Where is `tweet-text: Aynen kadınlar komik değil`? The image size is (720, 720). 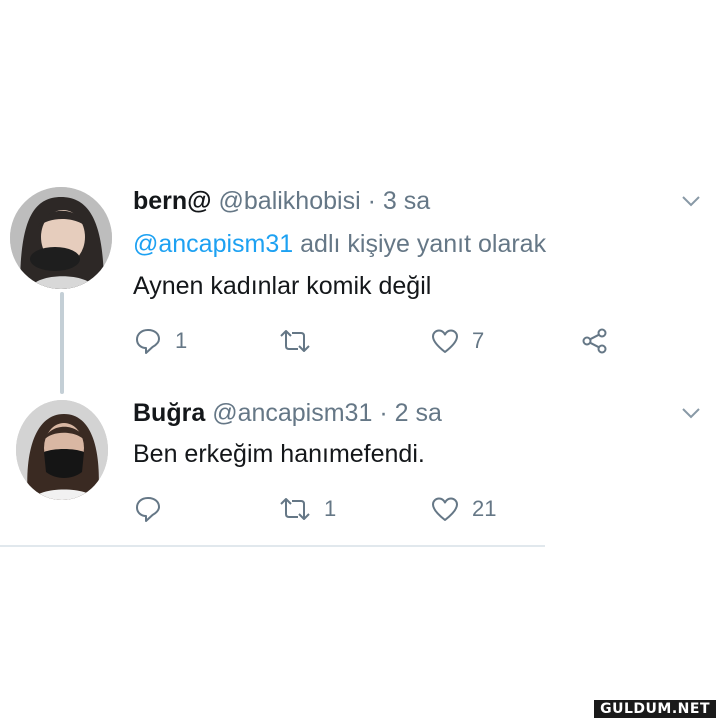
tweet-text: Aynen kadınlar komik değil is located at coordinates (282, 286).